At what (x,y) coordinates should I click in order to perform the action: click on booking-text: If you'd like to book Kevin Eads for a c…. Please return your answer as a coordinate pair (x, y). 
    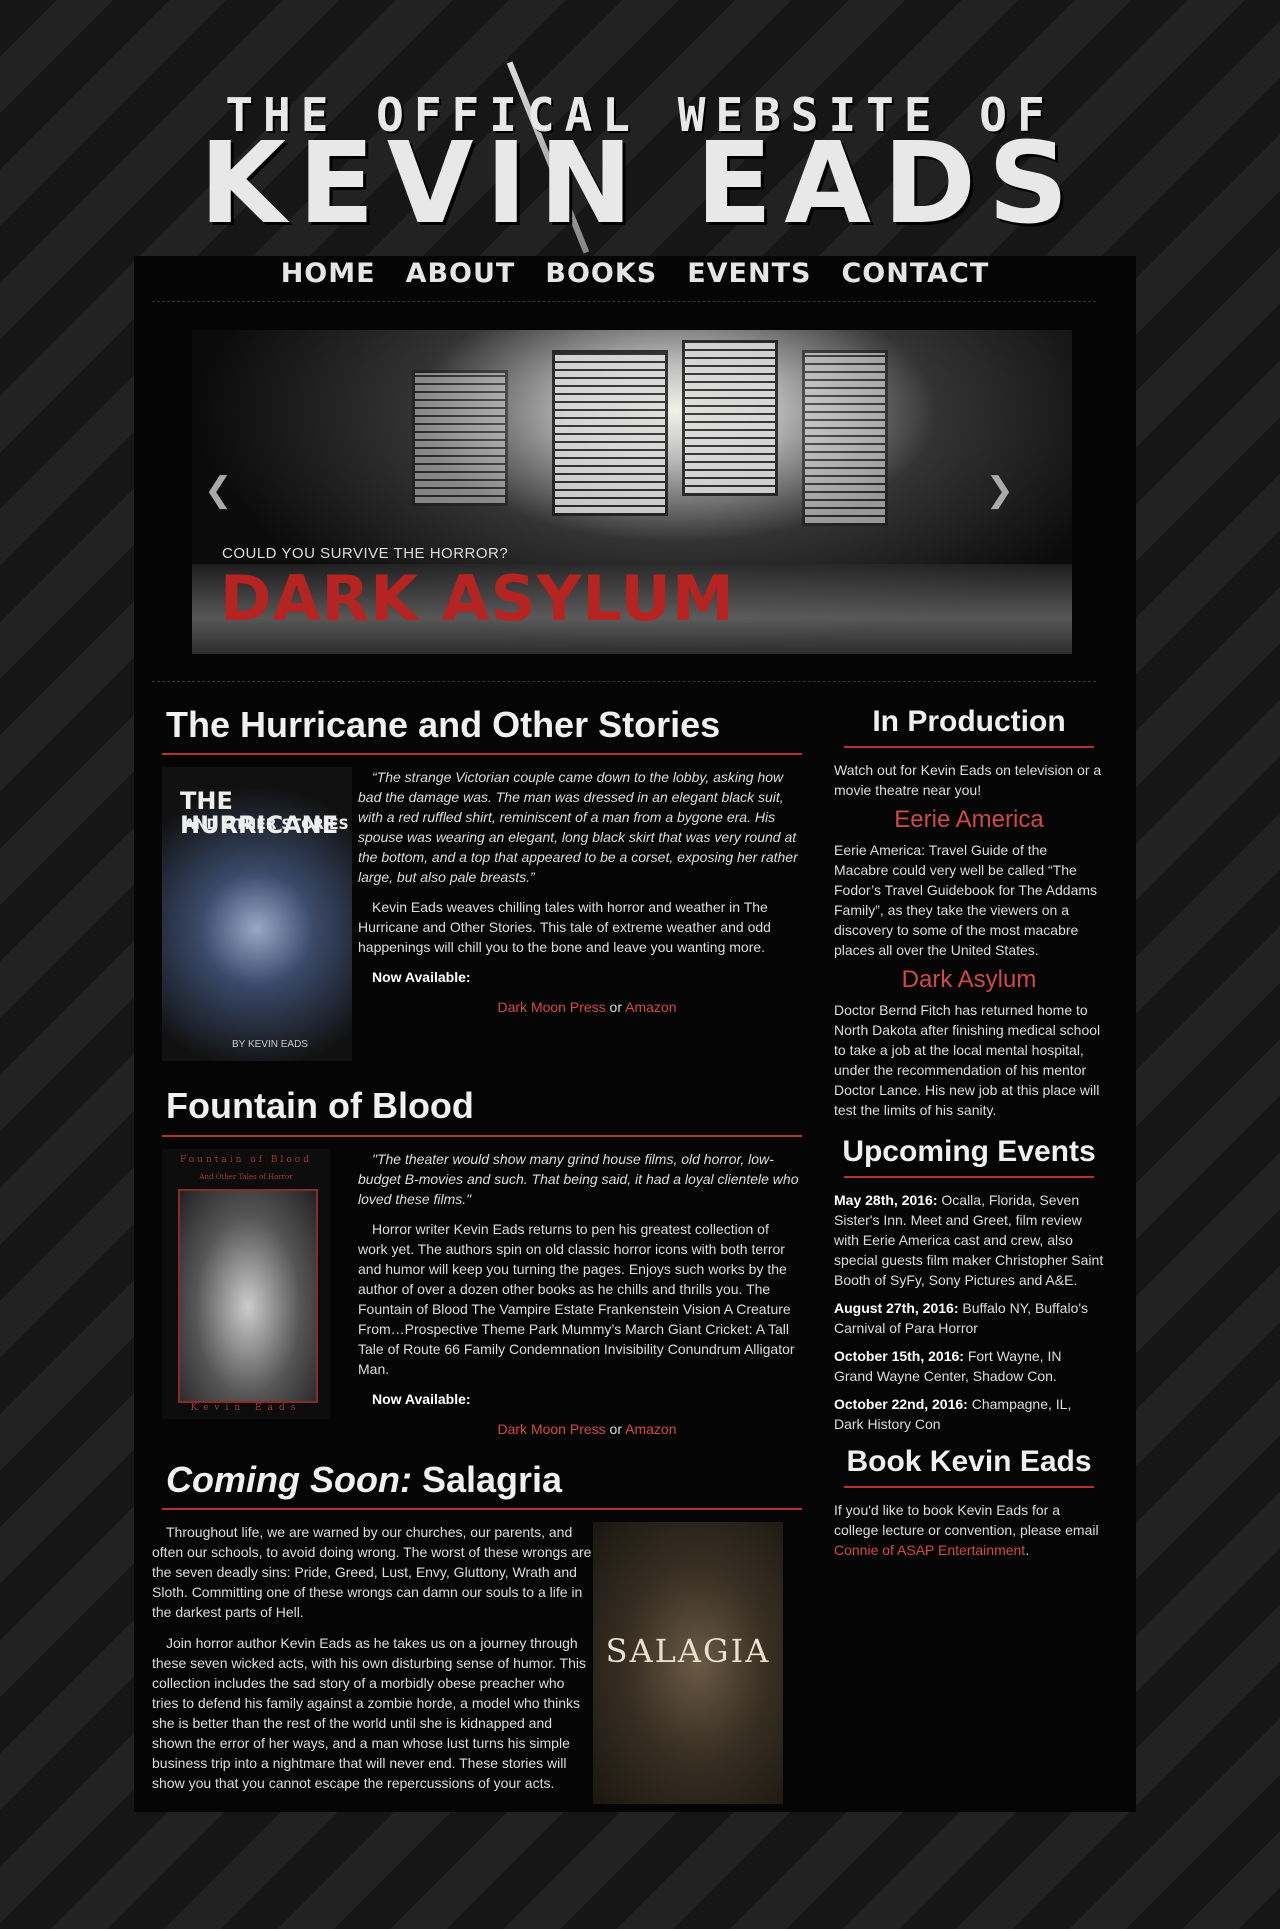
    Looking at the image, I should click on (969, 1530).